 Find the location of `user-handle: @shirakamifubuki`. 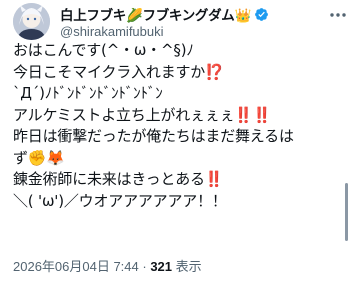

user-handle: @shirakamifubuki is located at coordinates (112, 31).